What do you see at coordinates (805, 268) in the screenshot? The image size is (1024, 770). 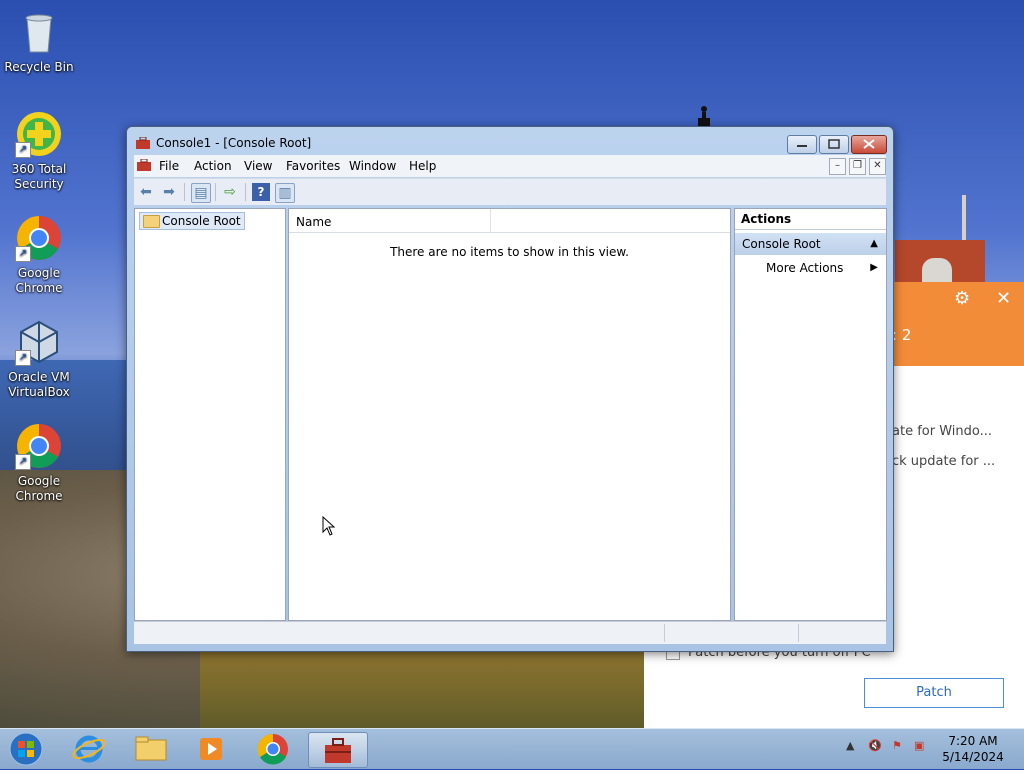 I see `more-actions-label: More Actions` at bounding box center [805, 268].